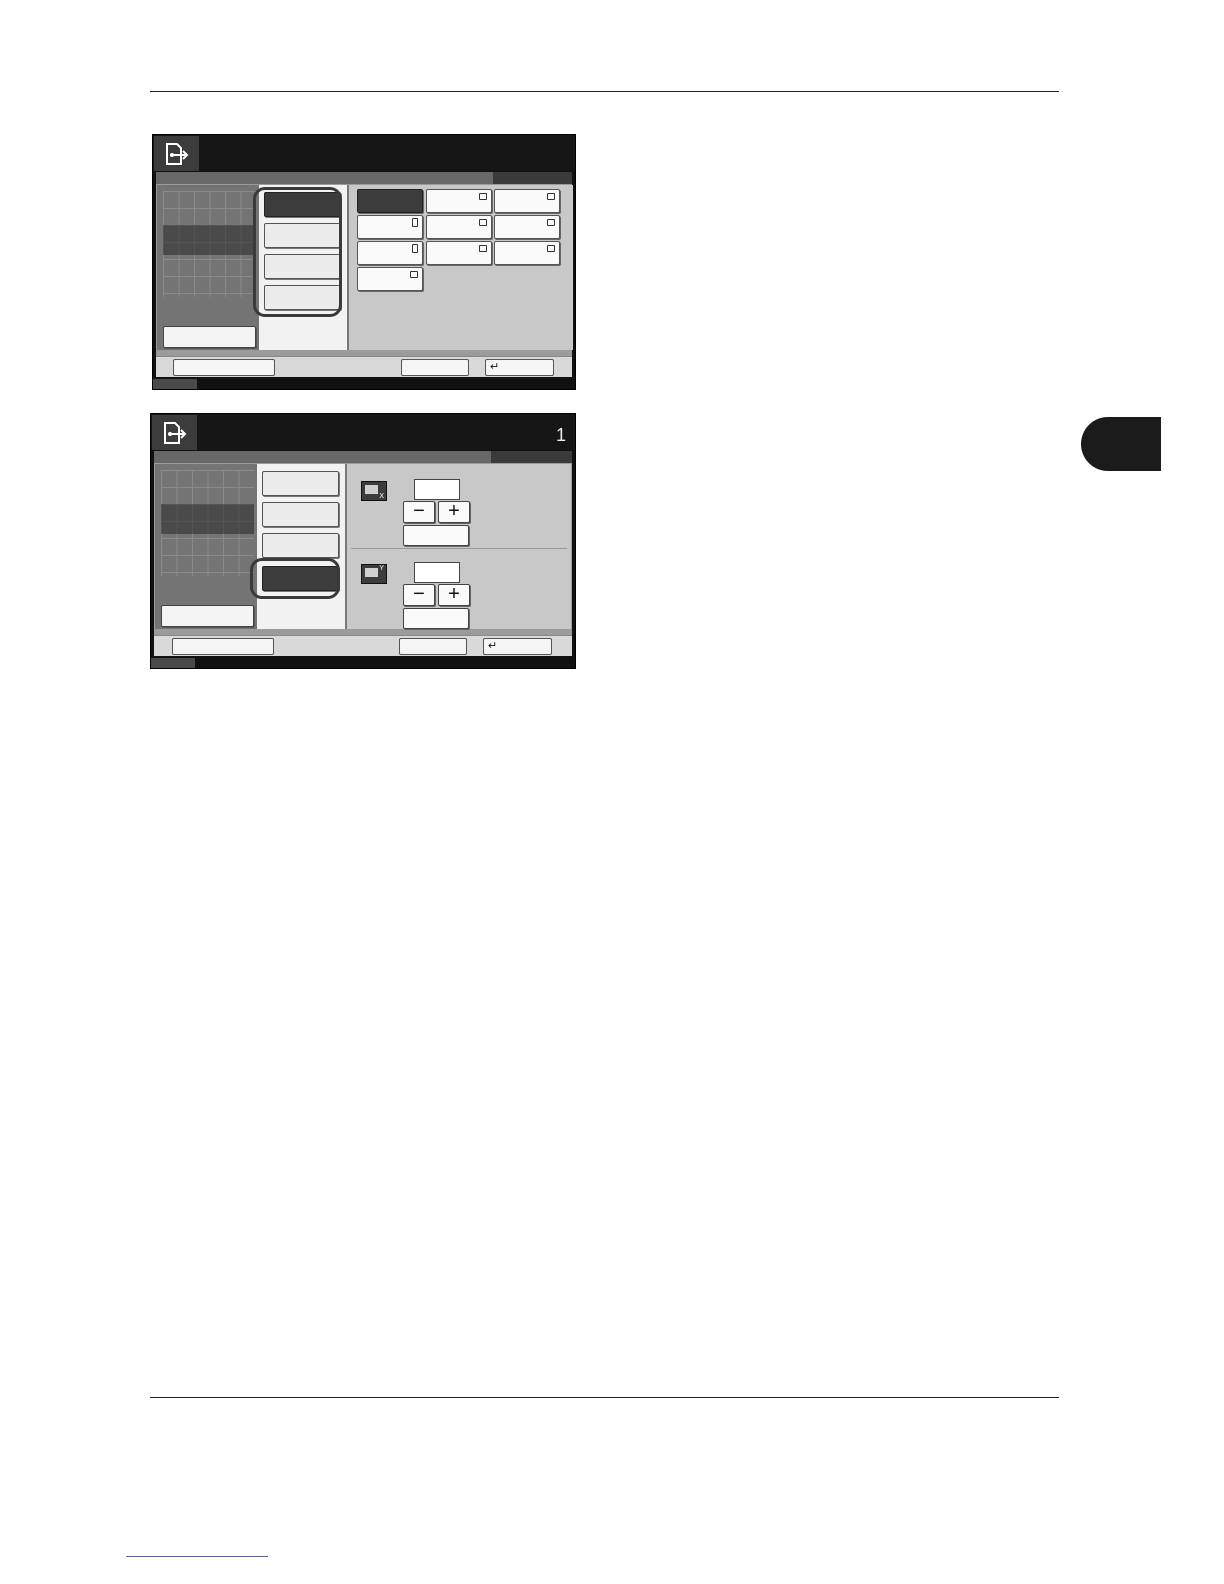  What do you see at coordinates (364, 153) in the screenshot?
I see `title-bar` at bounding box center [364, 153].